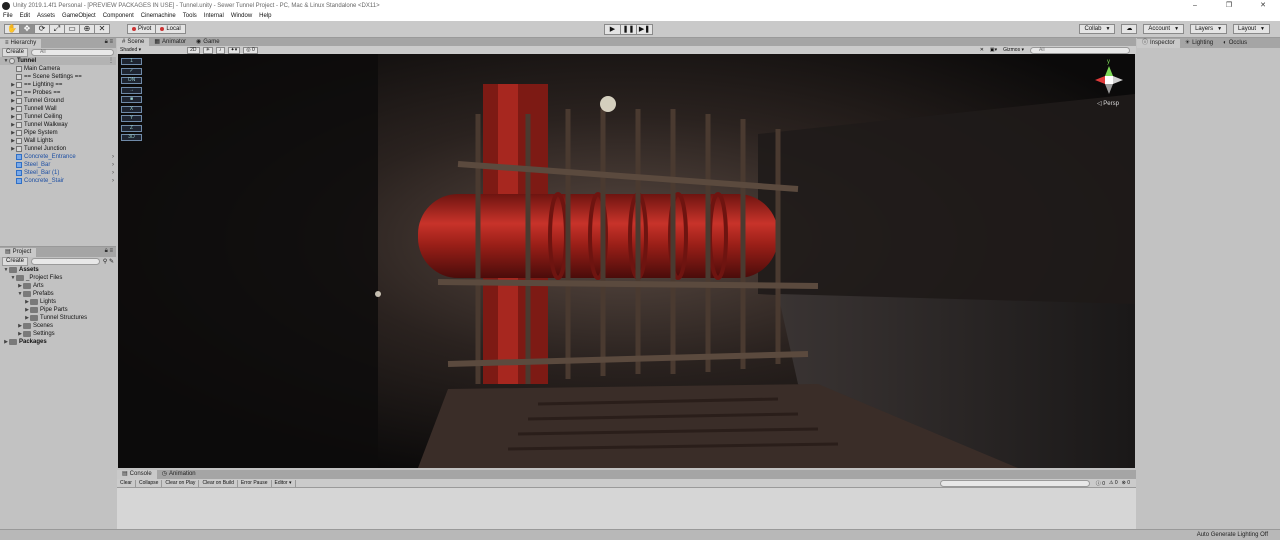  I want to click on scene-row: ▼ Tunnel ⋮, so click(58, 61).